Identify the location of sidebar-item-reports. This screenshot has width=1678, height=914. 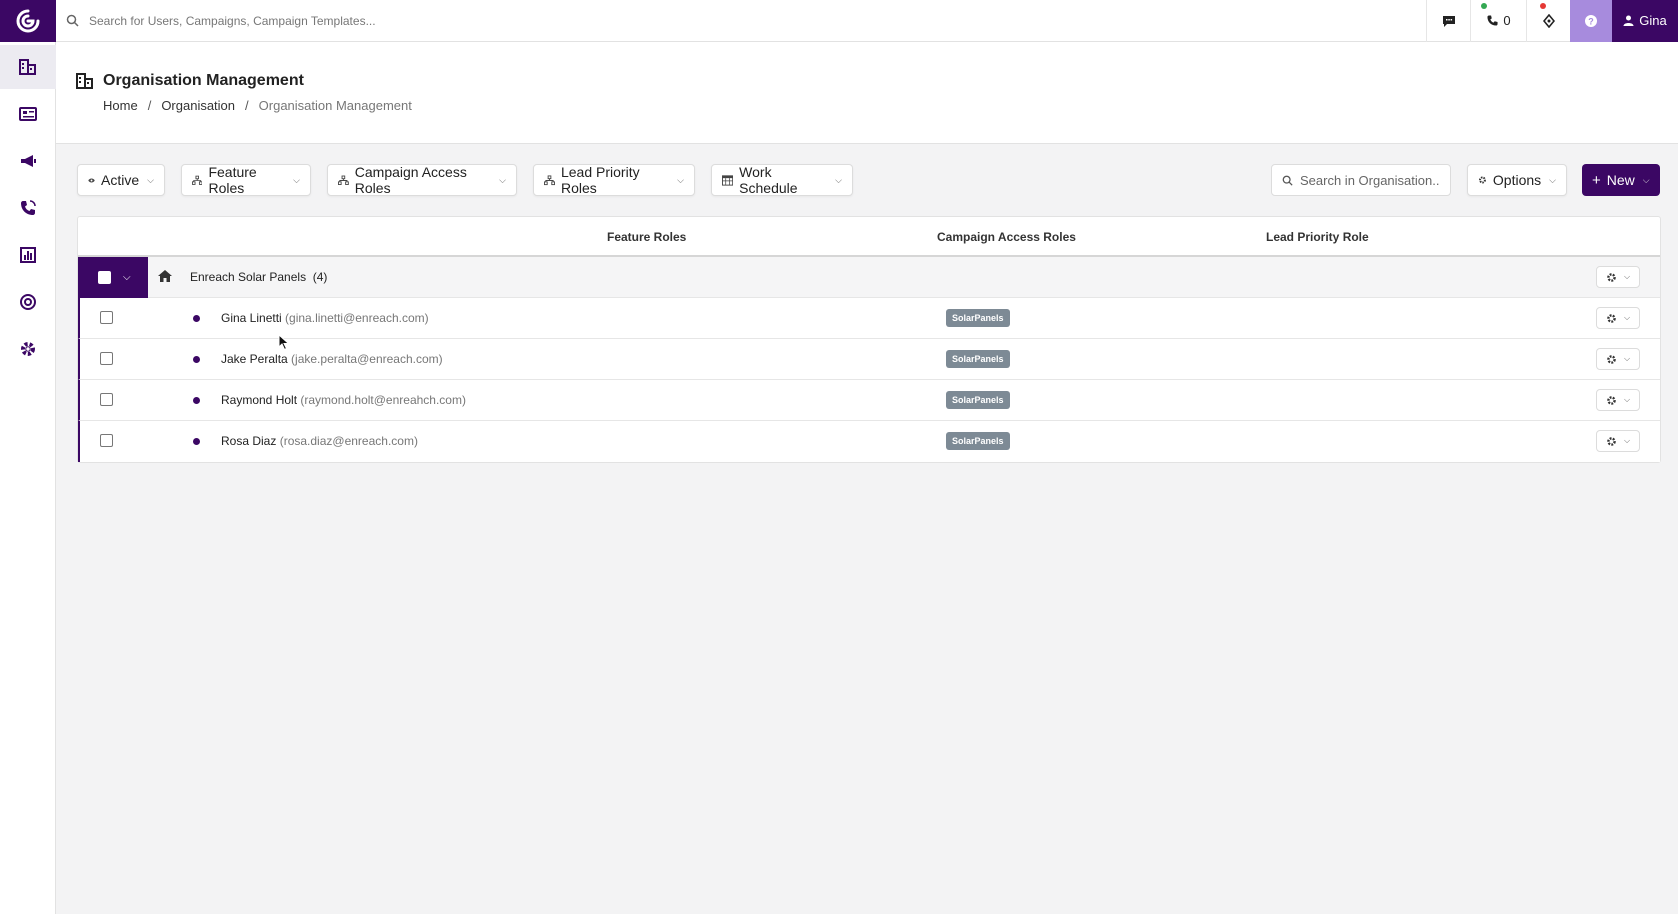
(28, 255).